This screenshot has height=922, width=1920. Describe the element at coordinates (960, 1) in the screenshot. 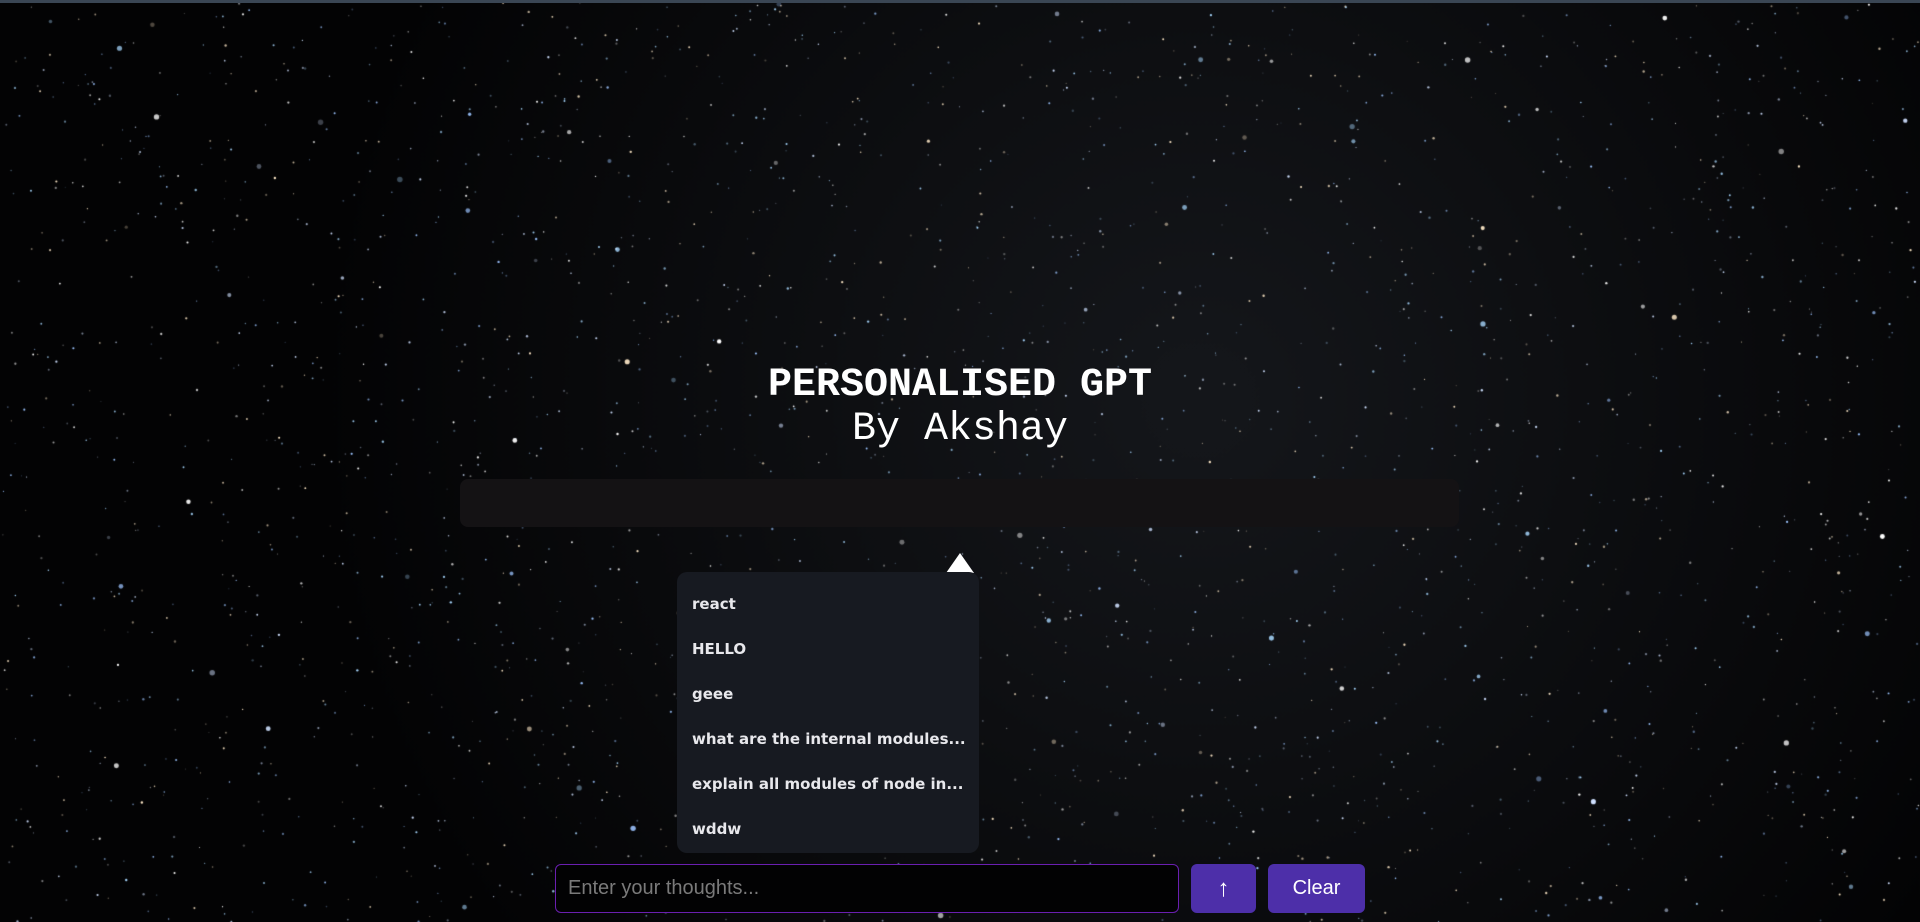

I see `window-top-border` at that location.